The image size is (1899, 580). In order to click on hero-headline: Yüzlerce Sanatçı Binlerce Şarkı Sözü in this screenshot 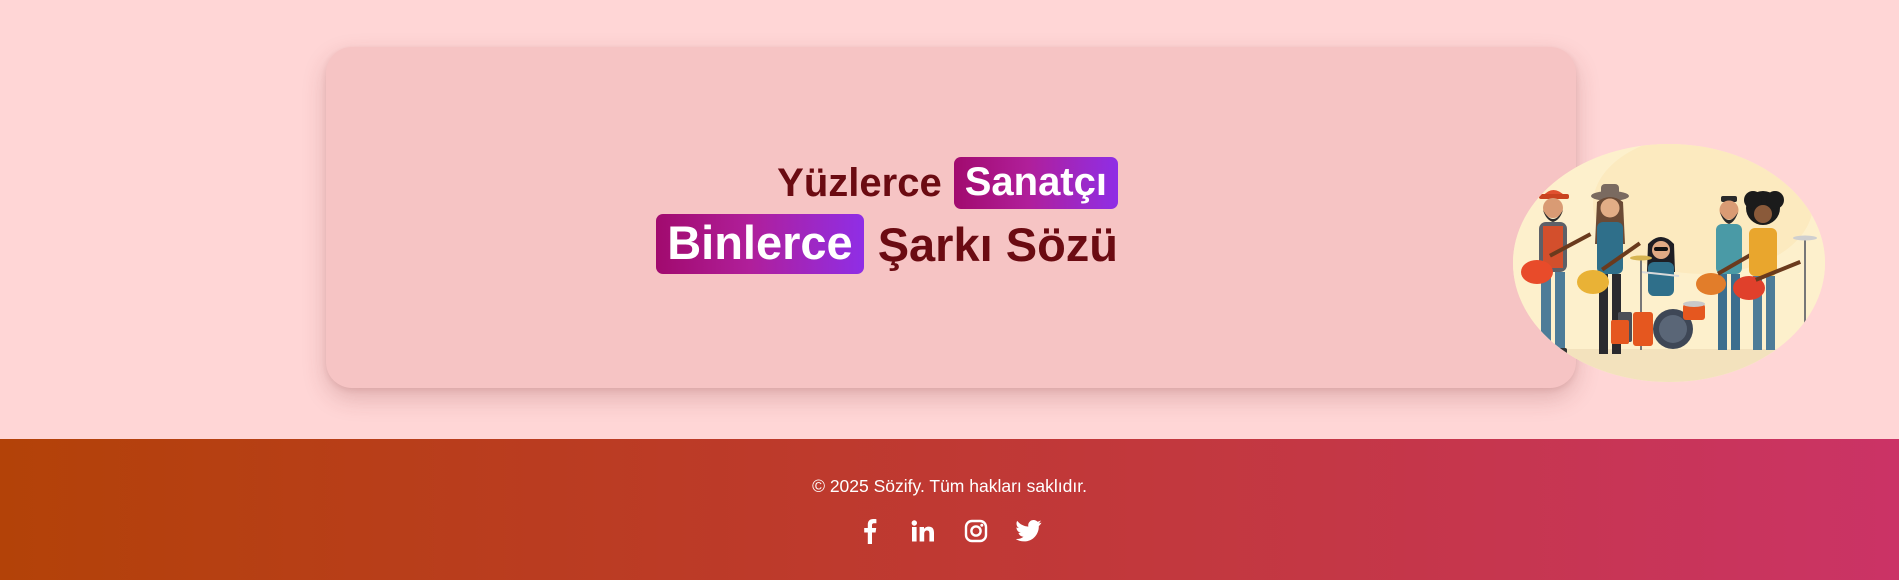, I will do `click(887, 216)`.